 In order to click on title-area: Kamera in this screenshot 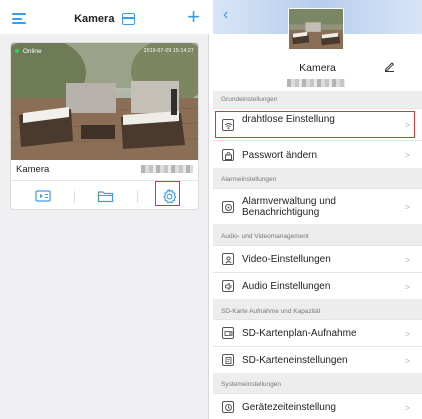, I will do `click(104, 19)`.